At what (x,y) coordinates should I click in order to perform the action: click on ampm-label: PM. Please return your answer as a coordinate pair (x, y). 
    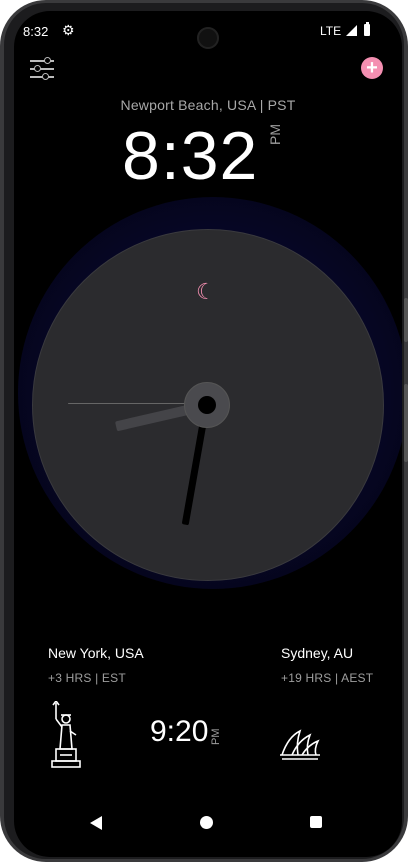
    Looking at the image, I should click on (275, 134).